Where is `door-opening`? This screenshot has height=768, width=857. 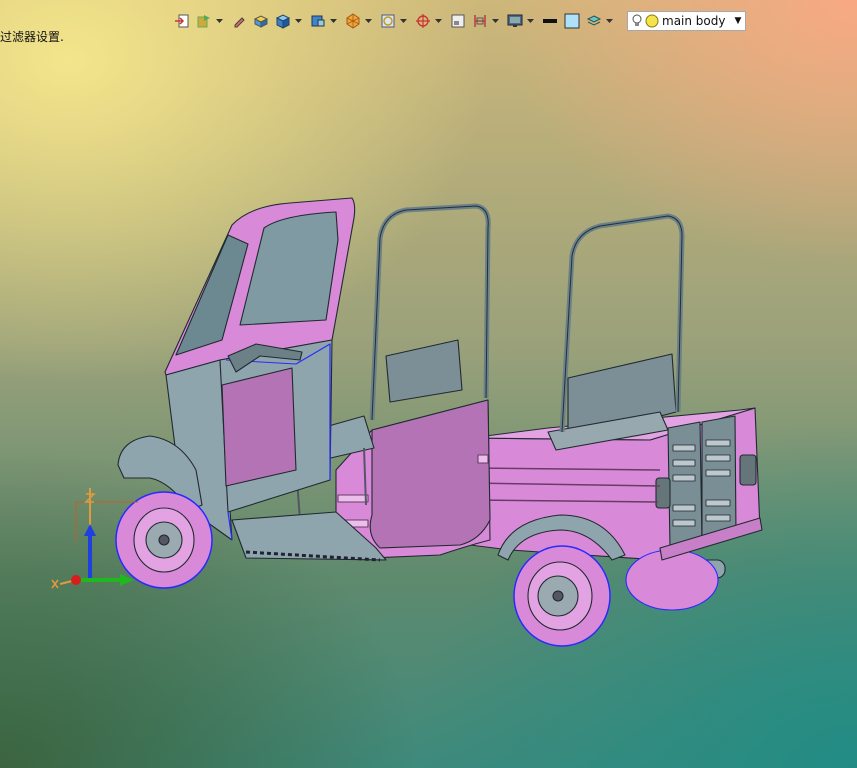
door-opening is located at coordinates (430, 474).